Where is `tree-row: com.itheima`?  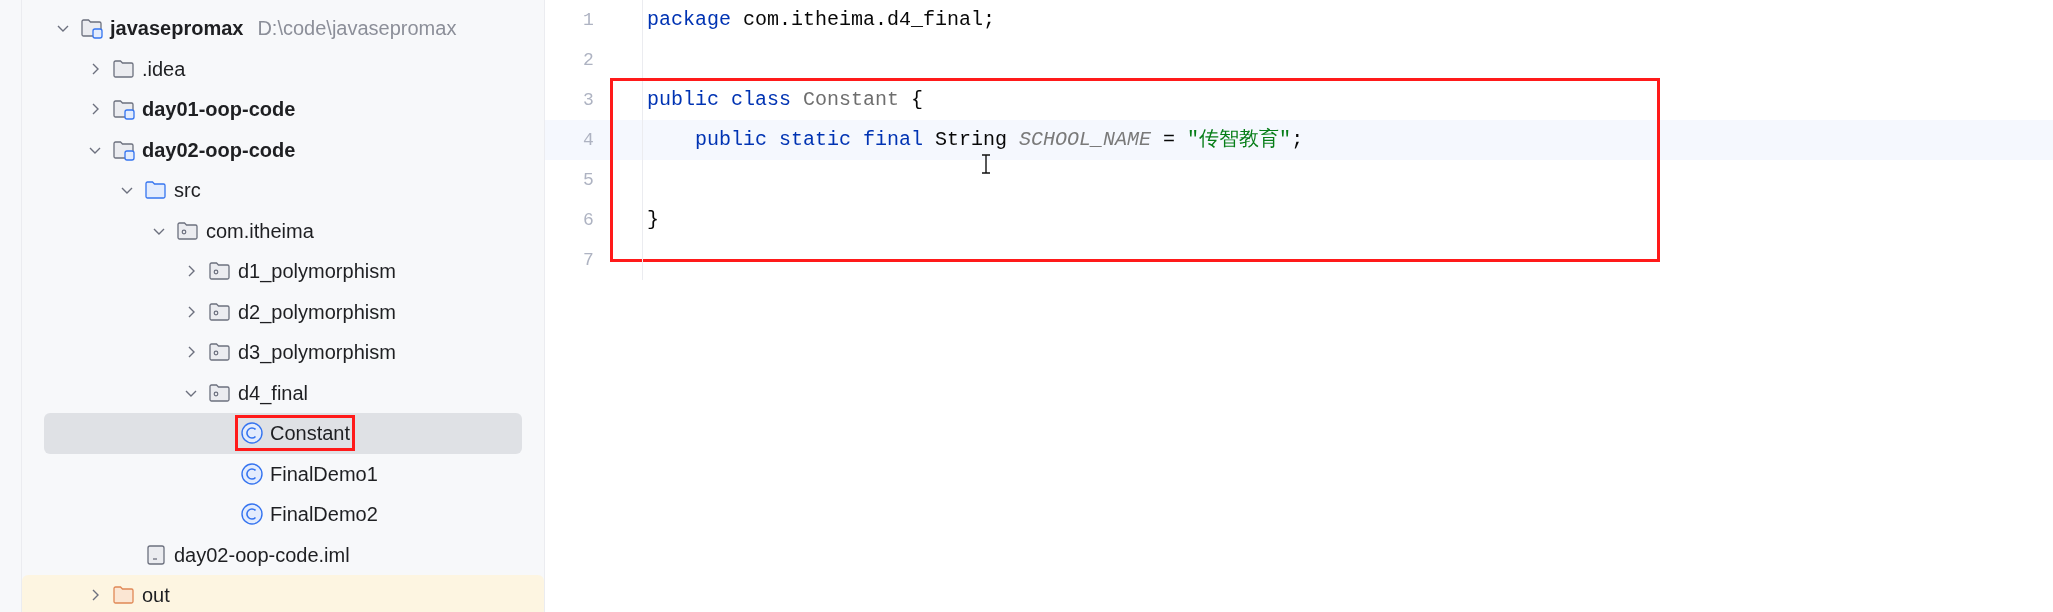 tree-row: com.itheima is located at coordinates (283, 230).